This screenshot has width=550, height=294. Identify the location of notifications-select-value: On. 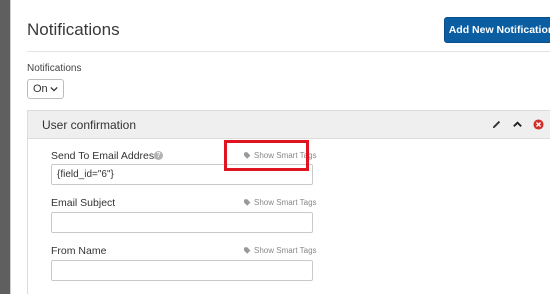
(40, 89).